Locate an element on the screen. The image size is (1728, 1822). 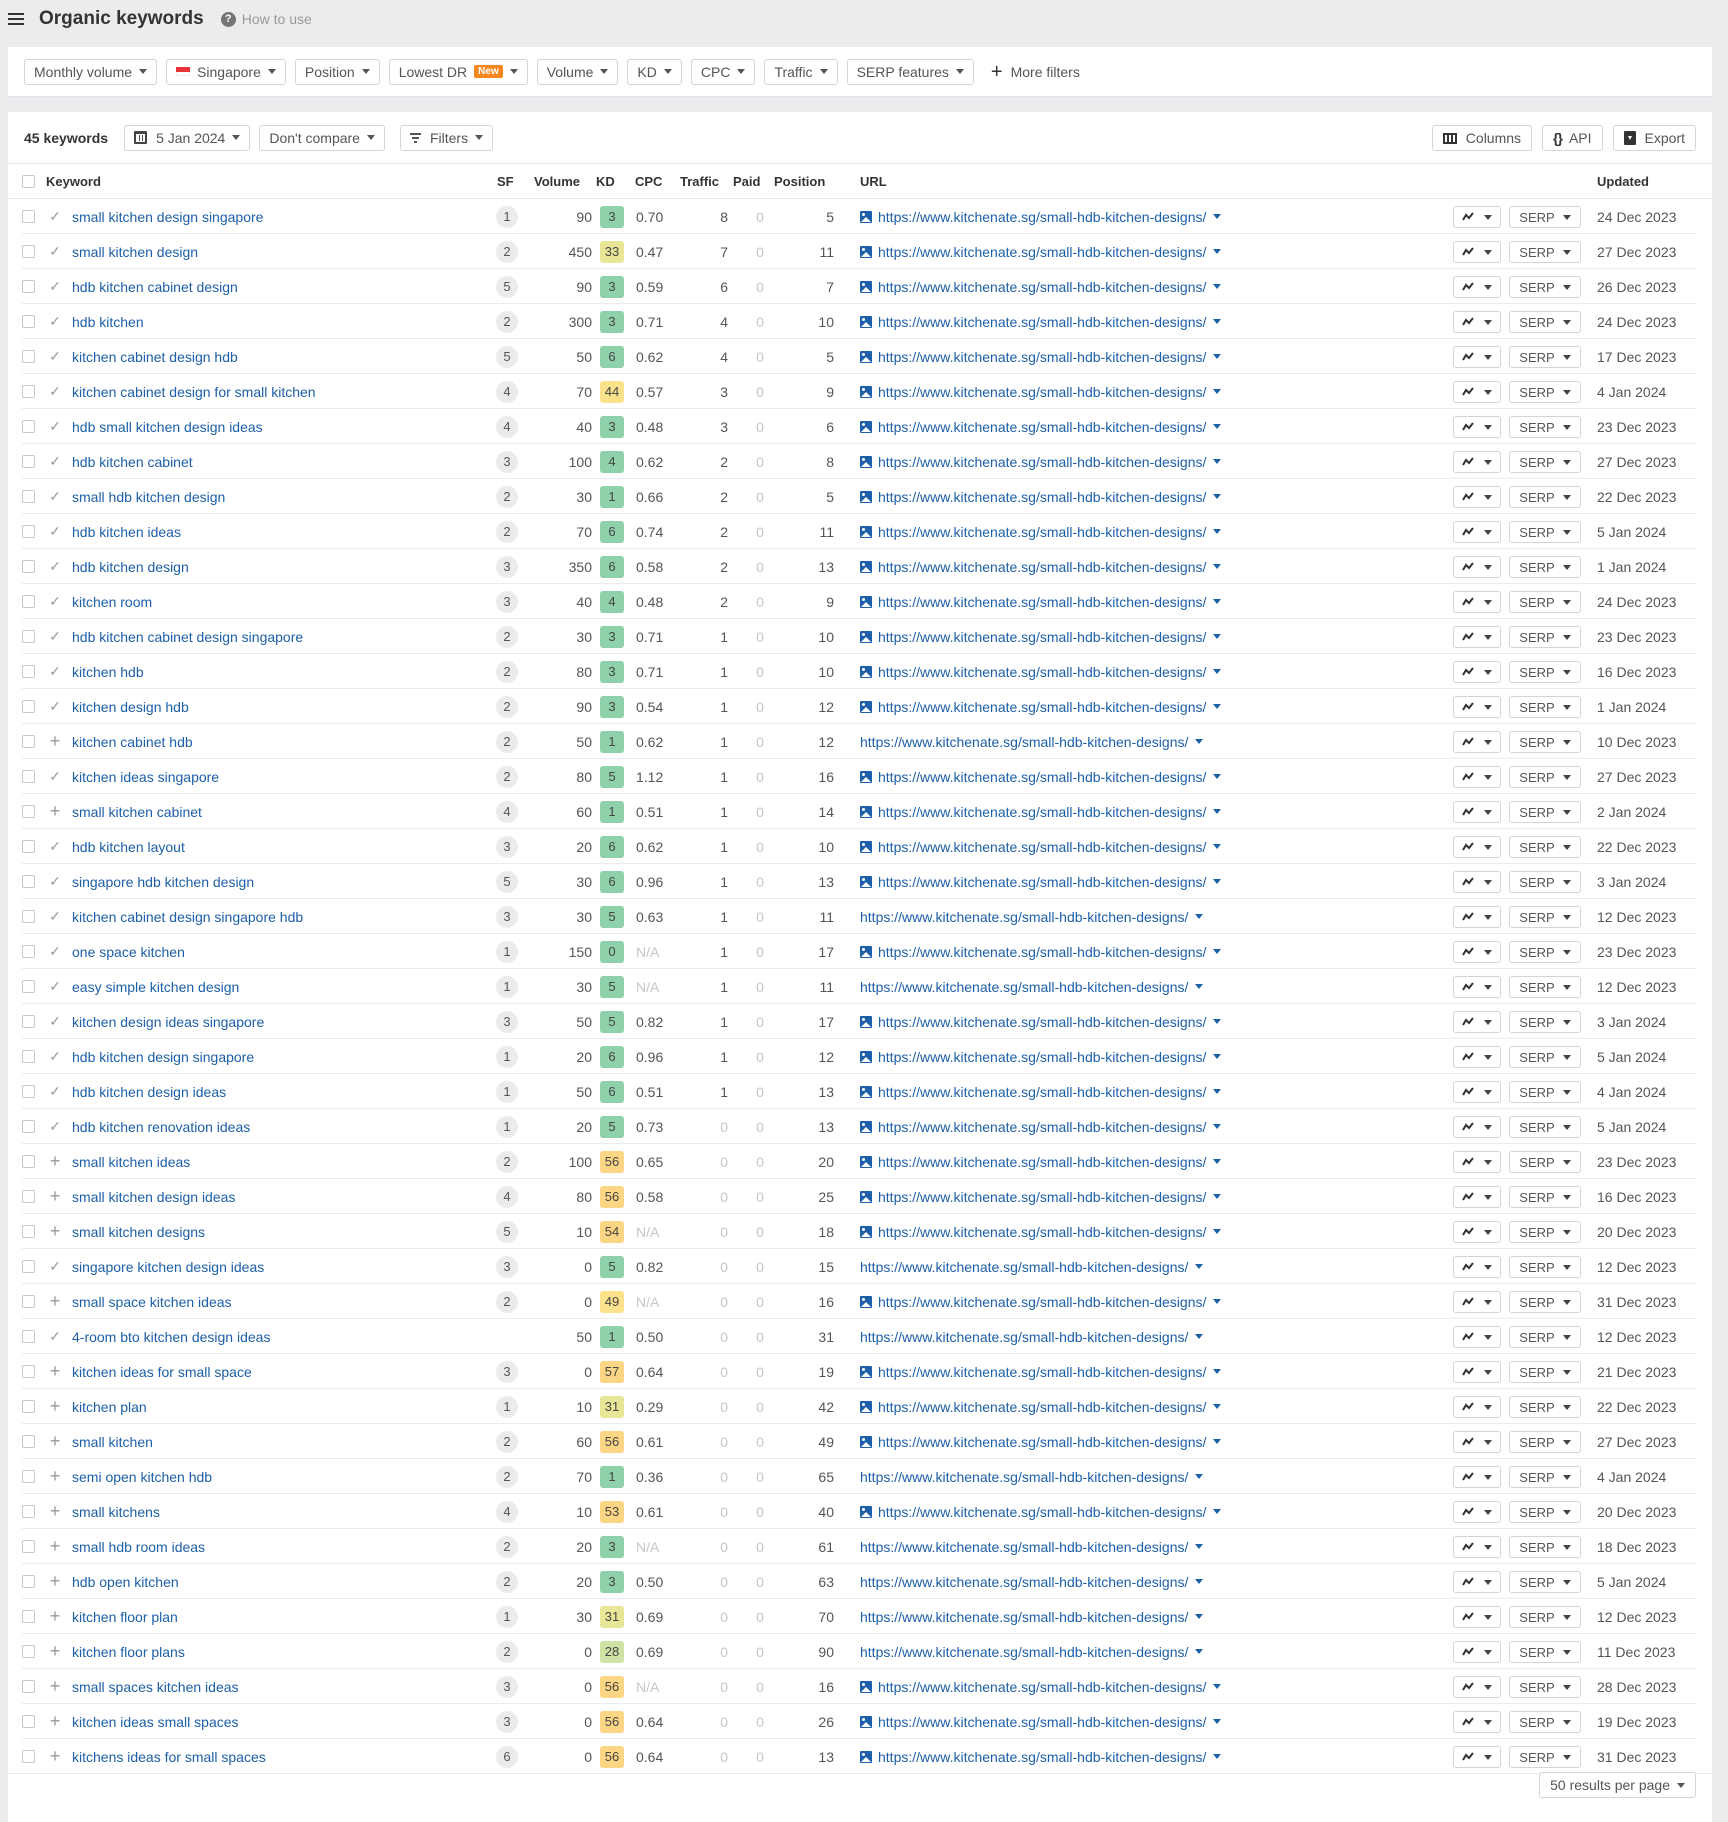
keyword-link: hdb kitchen renovation ideas is located at coordinates (161, 1126).